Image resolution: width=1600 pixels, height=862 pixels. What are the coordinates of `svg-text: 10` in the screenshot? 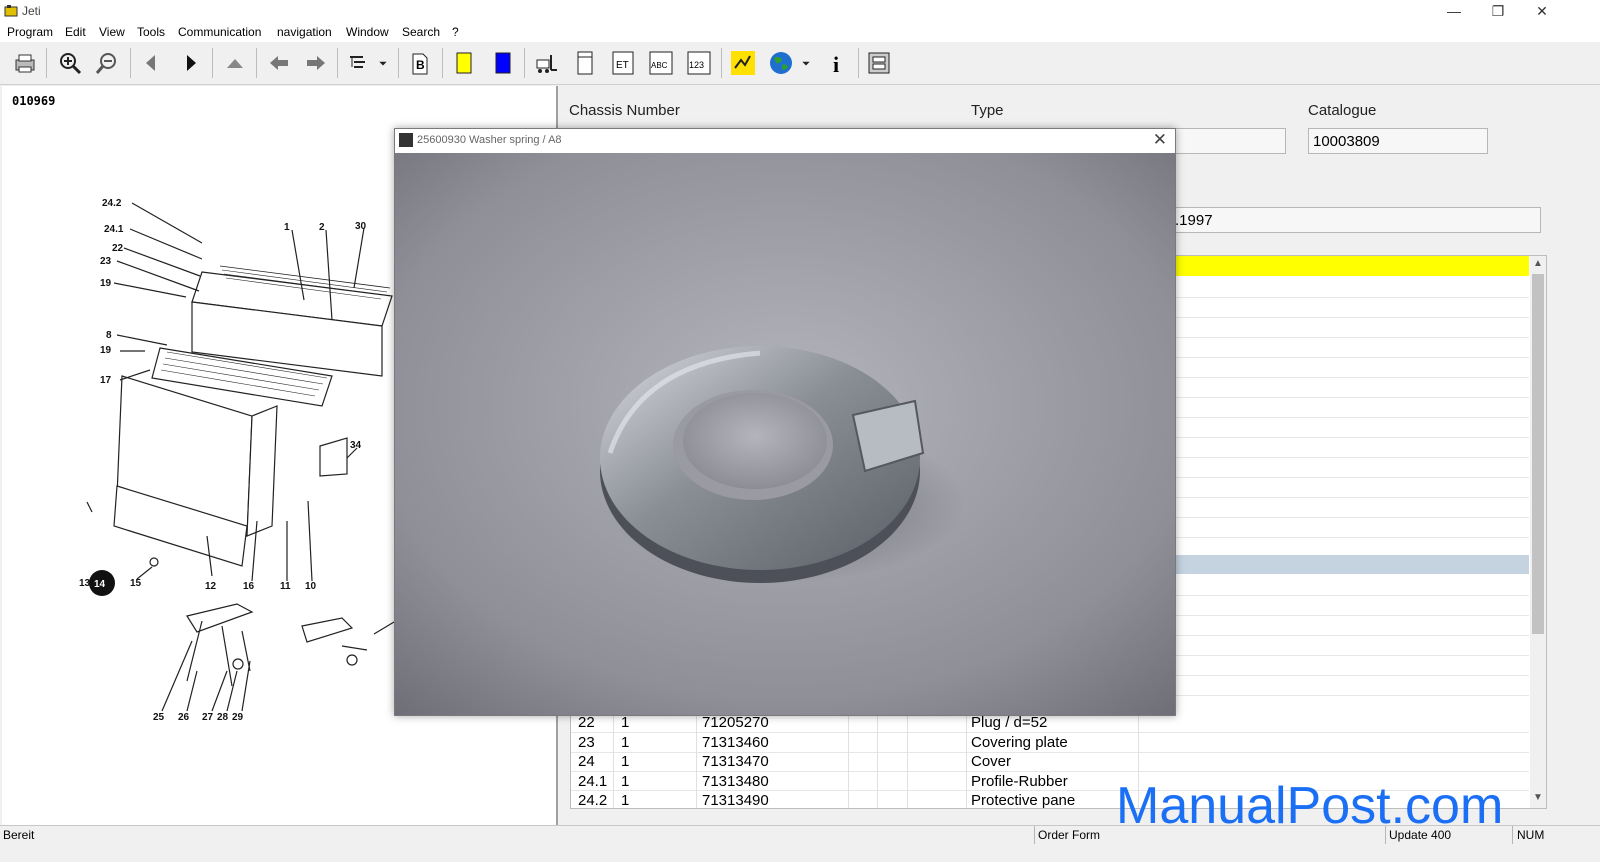 It's located at (311, 586).